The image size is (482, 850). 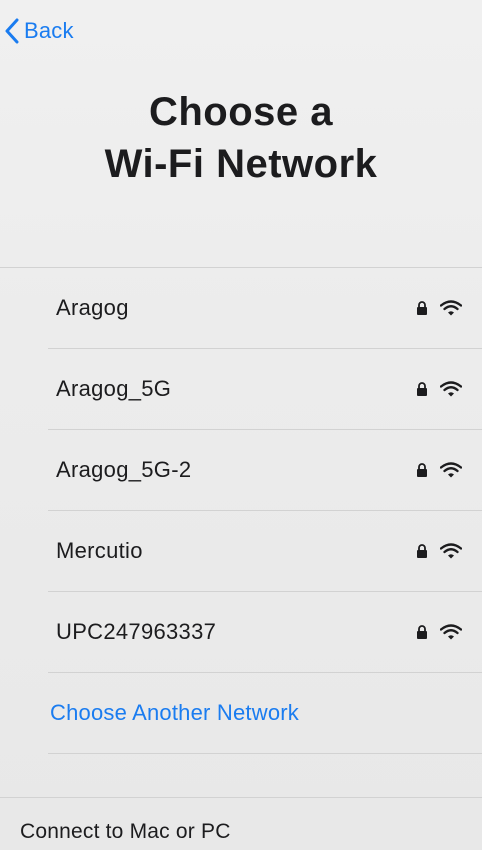 I want to click on page-title-line-2: Wi-Fi Network, so click(x=241, y=164).